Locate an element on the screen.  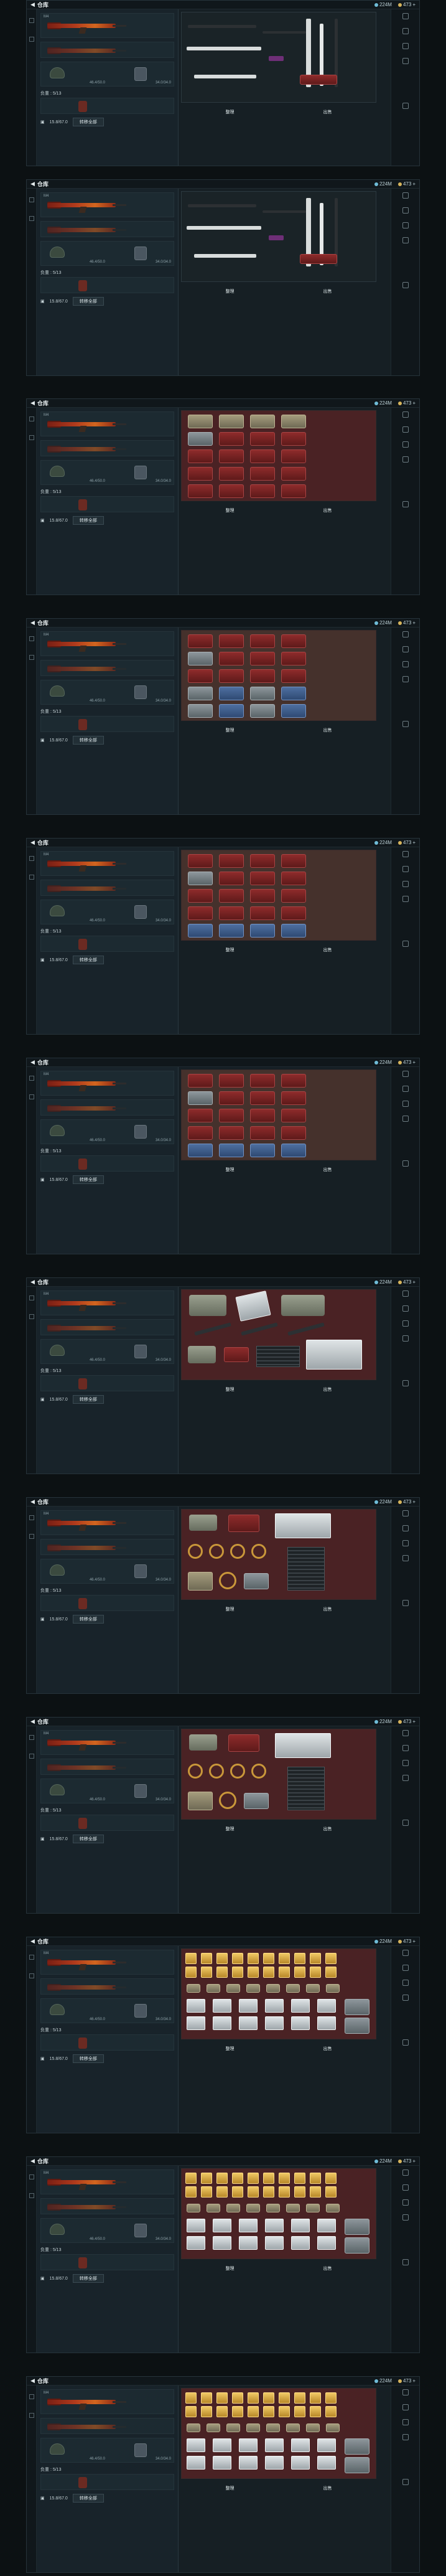
flag-icon is located at coordinates (405, 1968).